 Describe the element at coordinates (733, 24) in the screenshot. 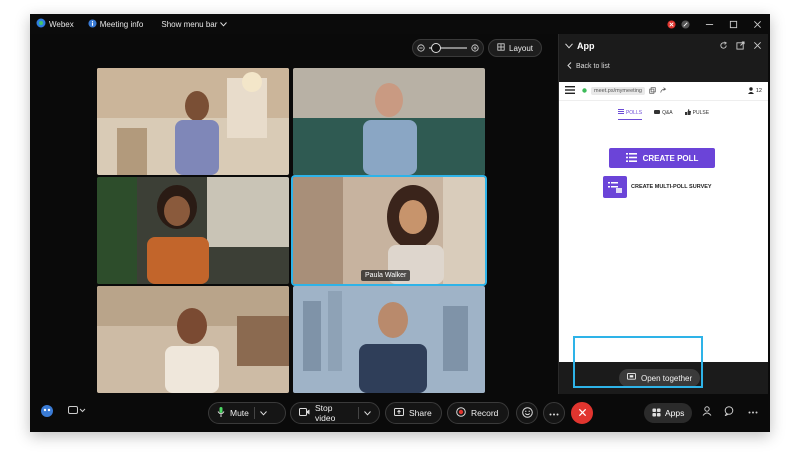

I see `maximize-icon` at that location.